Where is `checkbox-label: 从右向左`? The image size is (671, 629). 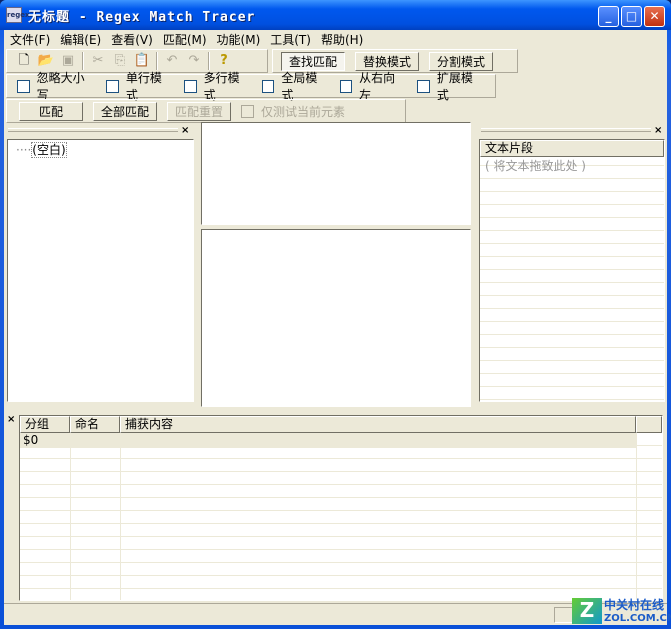
checkbox-label: 从右向左 is located at coordinates (377, 86).